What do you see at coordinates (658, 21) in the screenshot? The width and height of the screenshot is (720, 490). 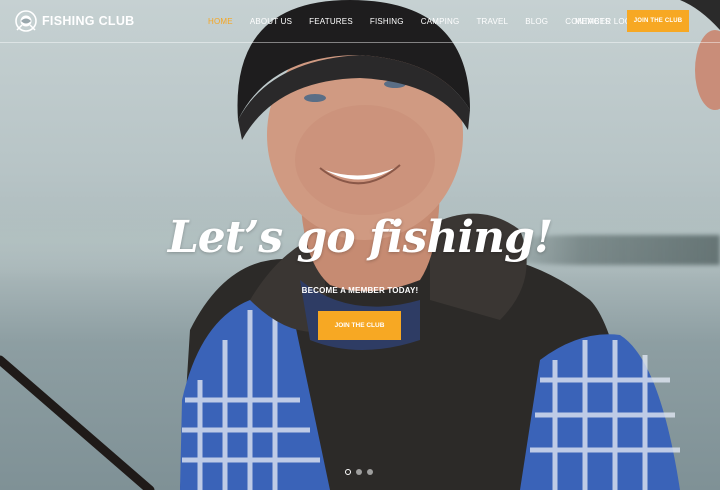 I see `join-club-header-button: JOIN THE CLUB` at bounding box center [658, 21].